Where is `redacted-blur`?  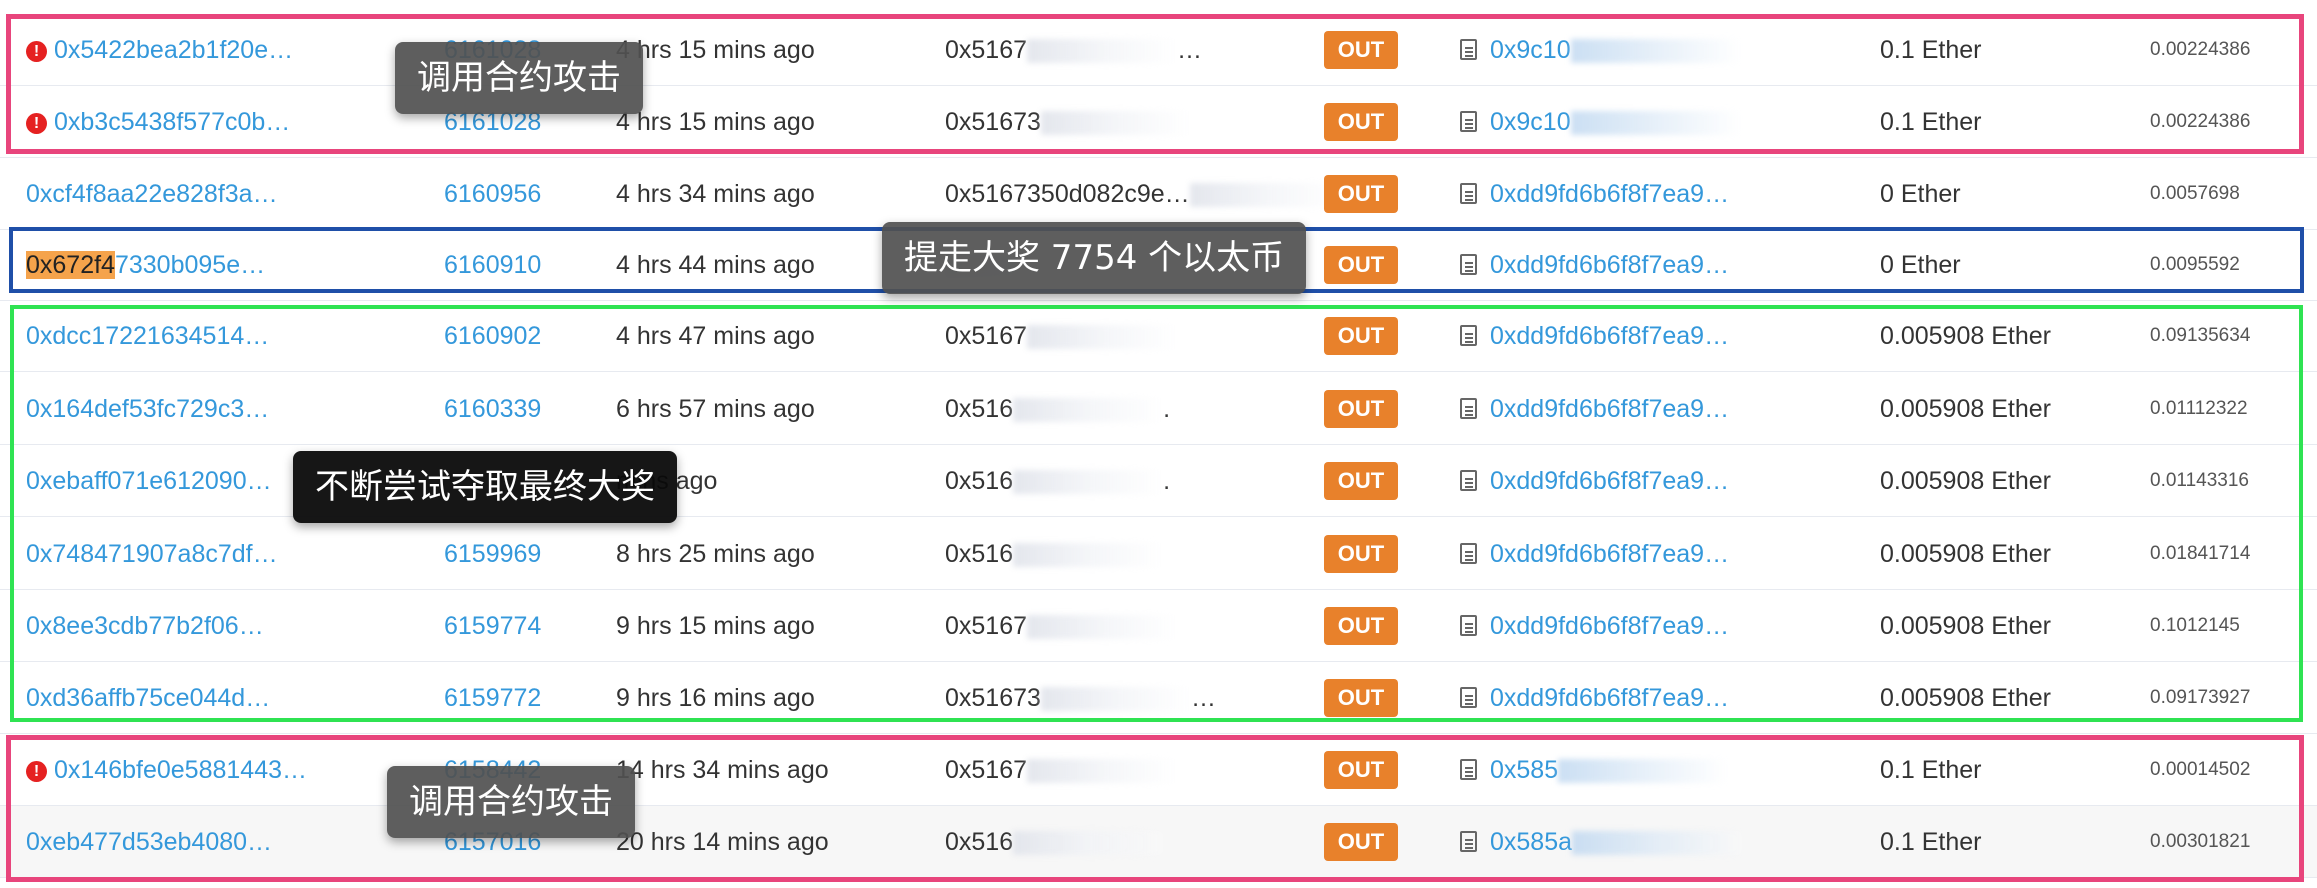 redacted-blur is located at coordinates (1264, 195).